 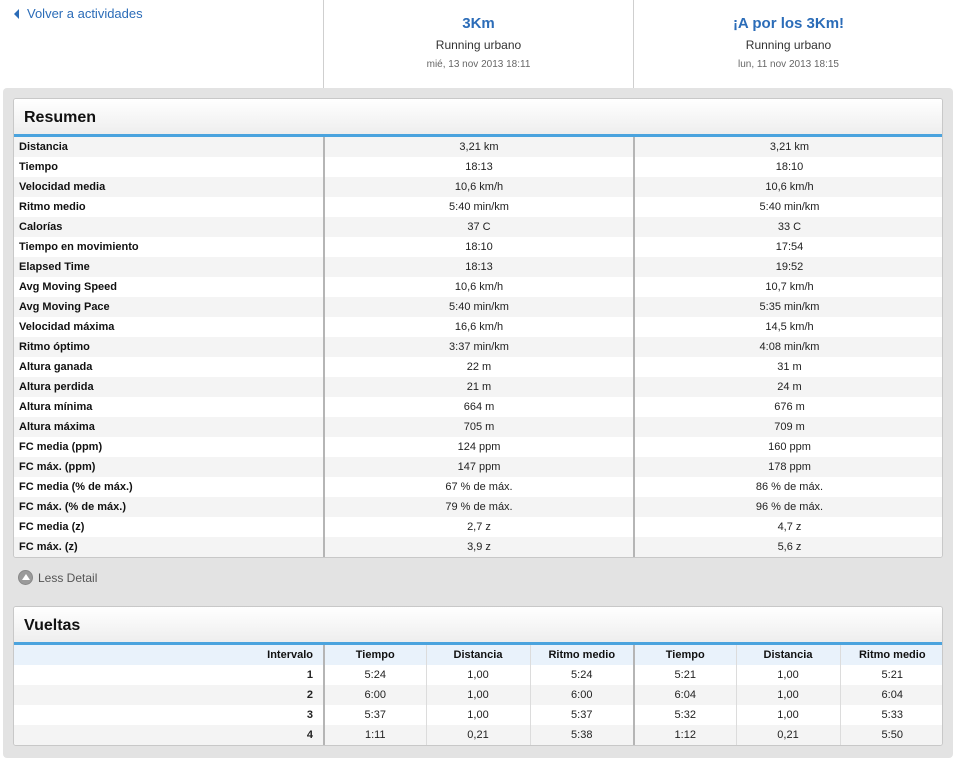 I want to click on table-row: Ritmo medio 5:40 min/km 5:40 min/km, so click(x=478, y=207).